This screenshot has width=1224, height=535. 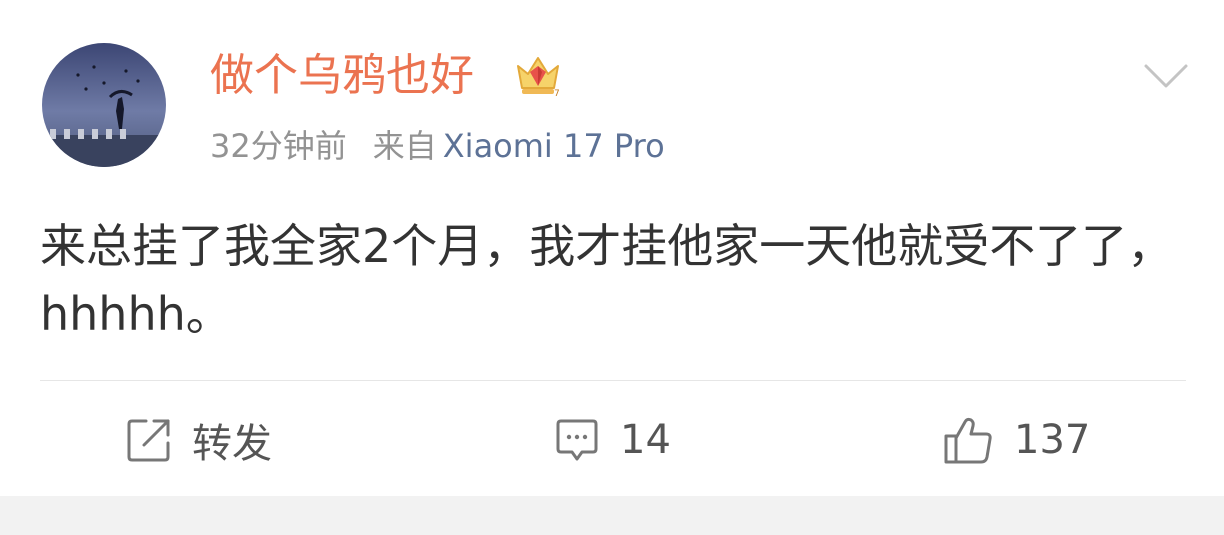 I want to click on share-icon, so click(x=149, y=440).